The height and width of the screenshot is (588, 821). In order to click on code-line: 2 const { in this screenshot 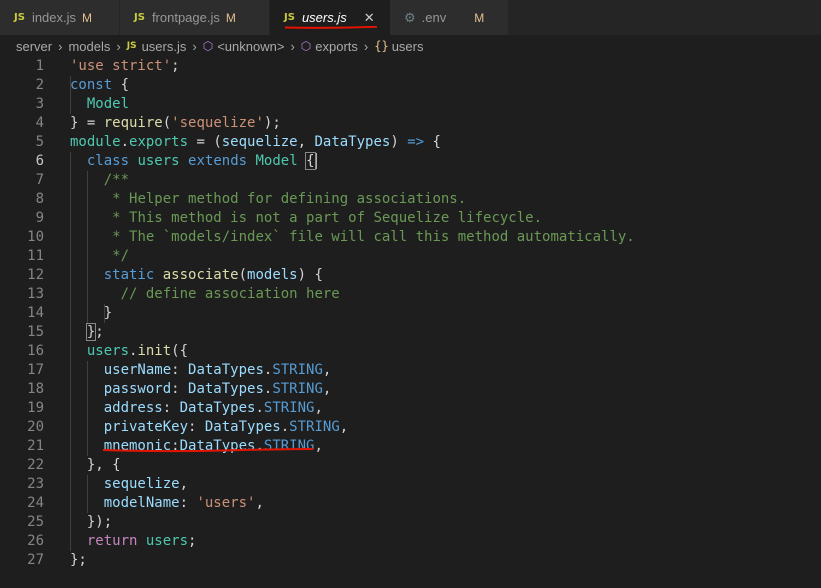, I will do `click(410, 85)`.